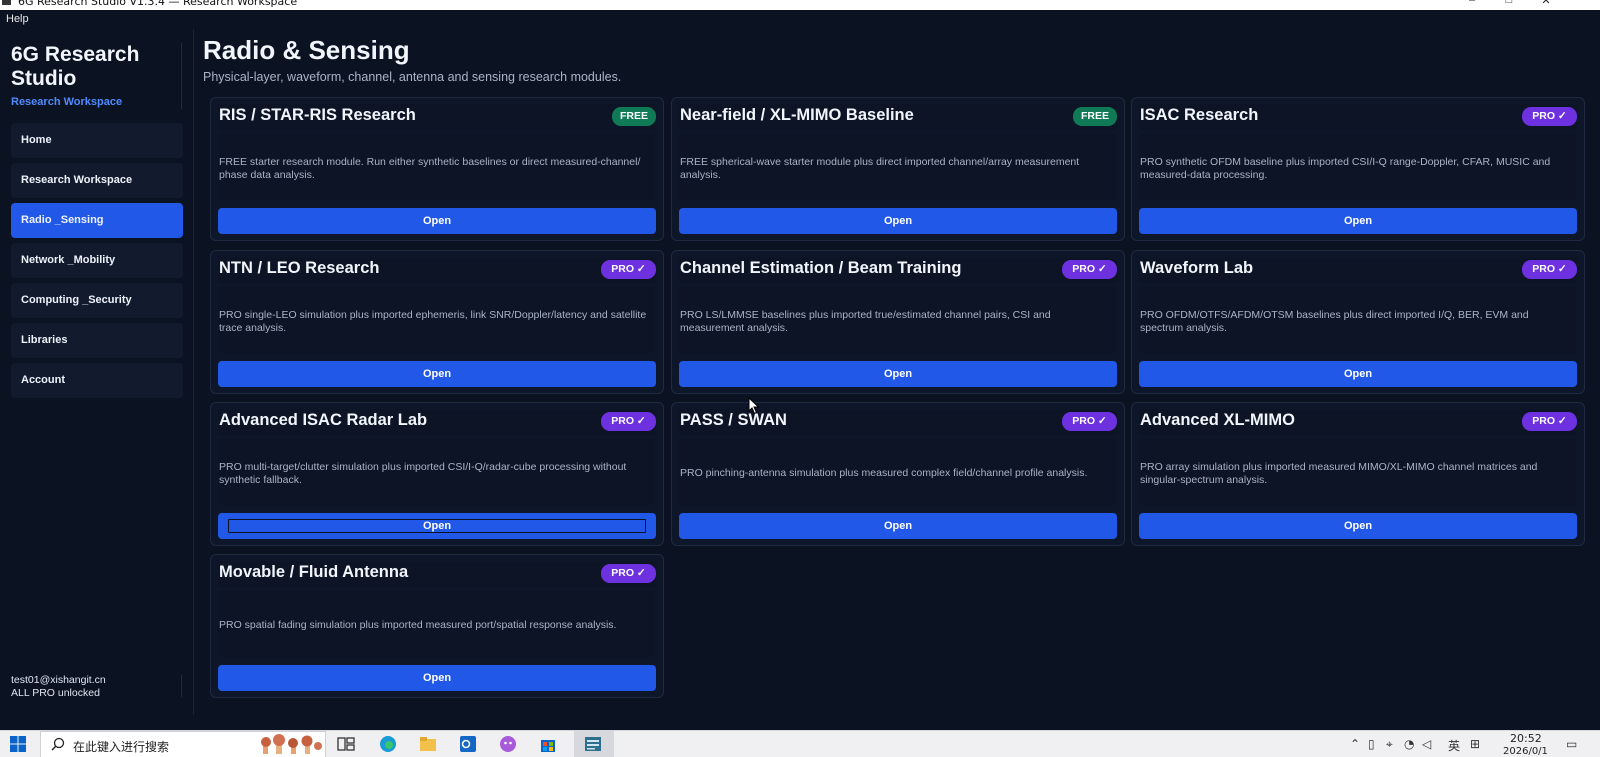 This screenshot has width=1600, height=757. What do you see at coordinates (388, 744) in the screenshot?
I see `edge-browser-icon` at bounding box center [388, 744].